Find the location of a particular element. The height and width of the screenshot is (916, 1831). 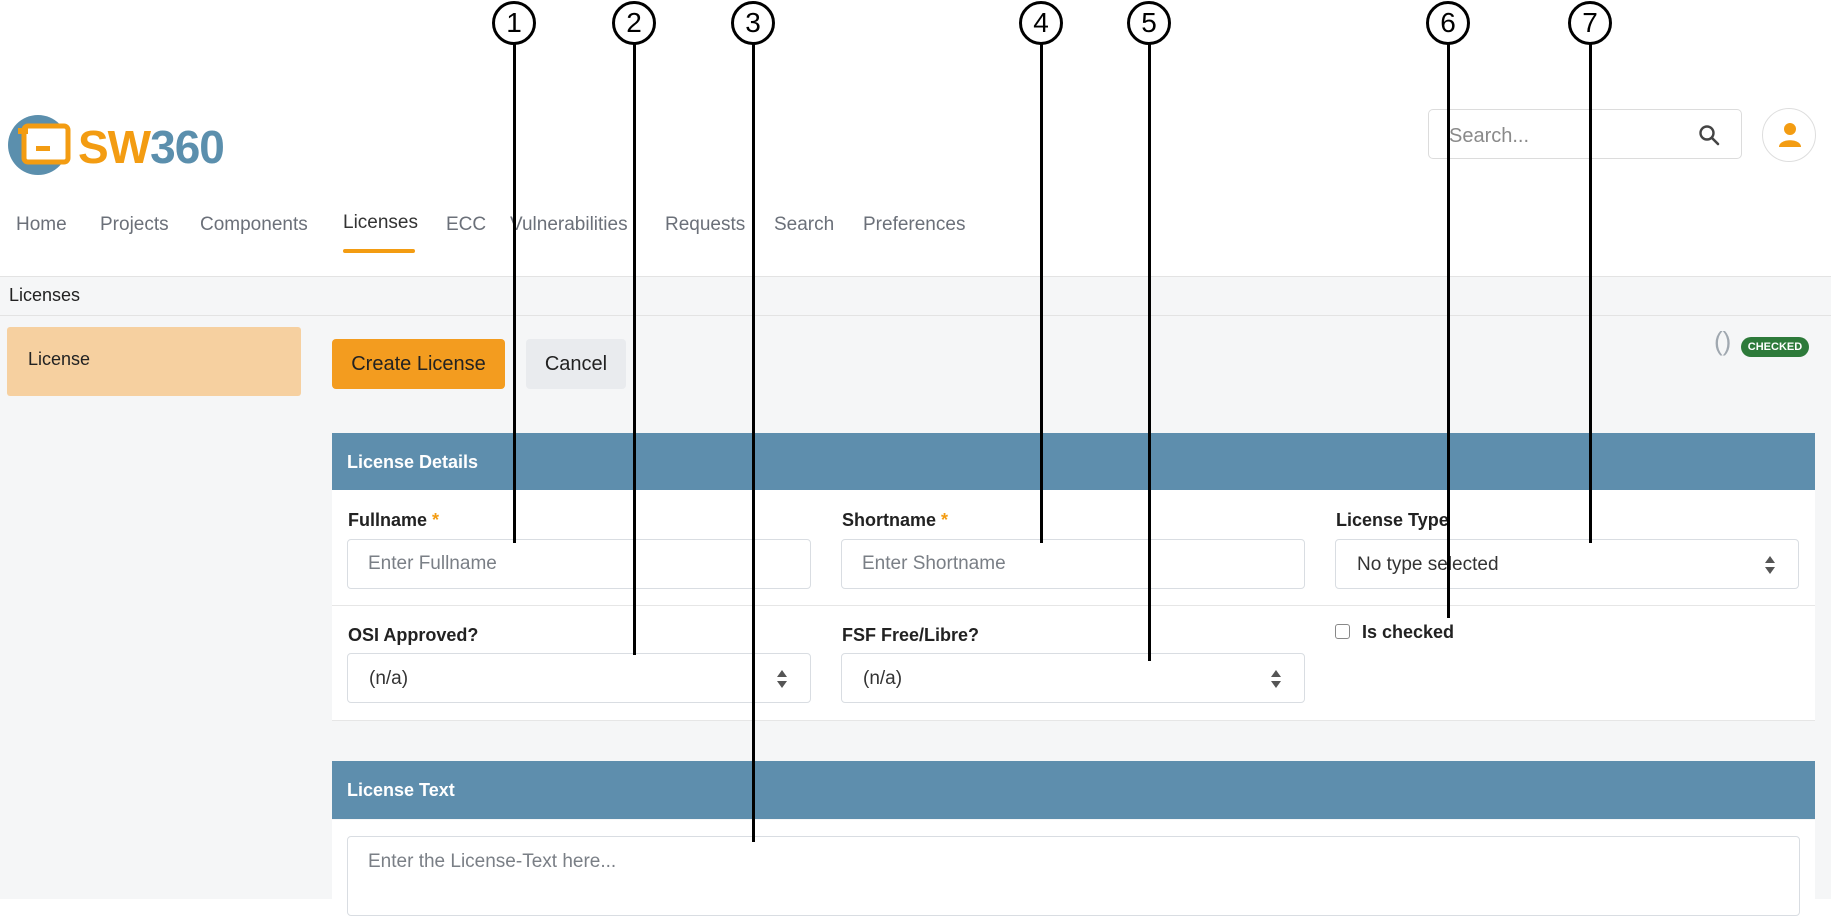

callout-marker-6: 6 is located at coordinates (1448, 23).